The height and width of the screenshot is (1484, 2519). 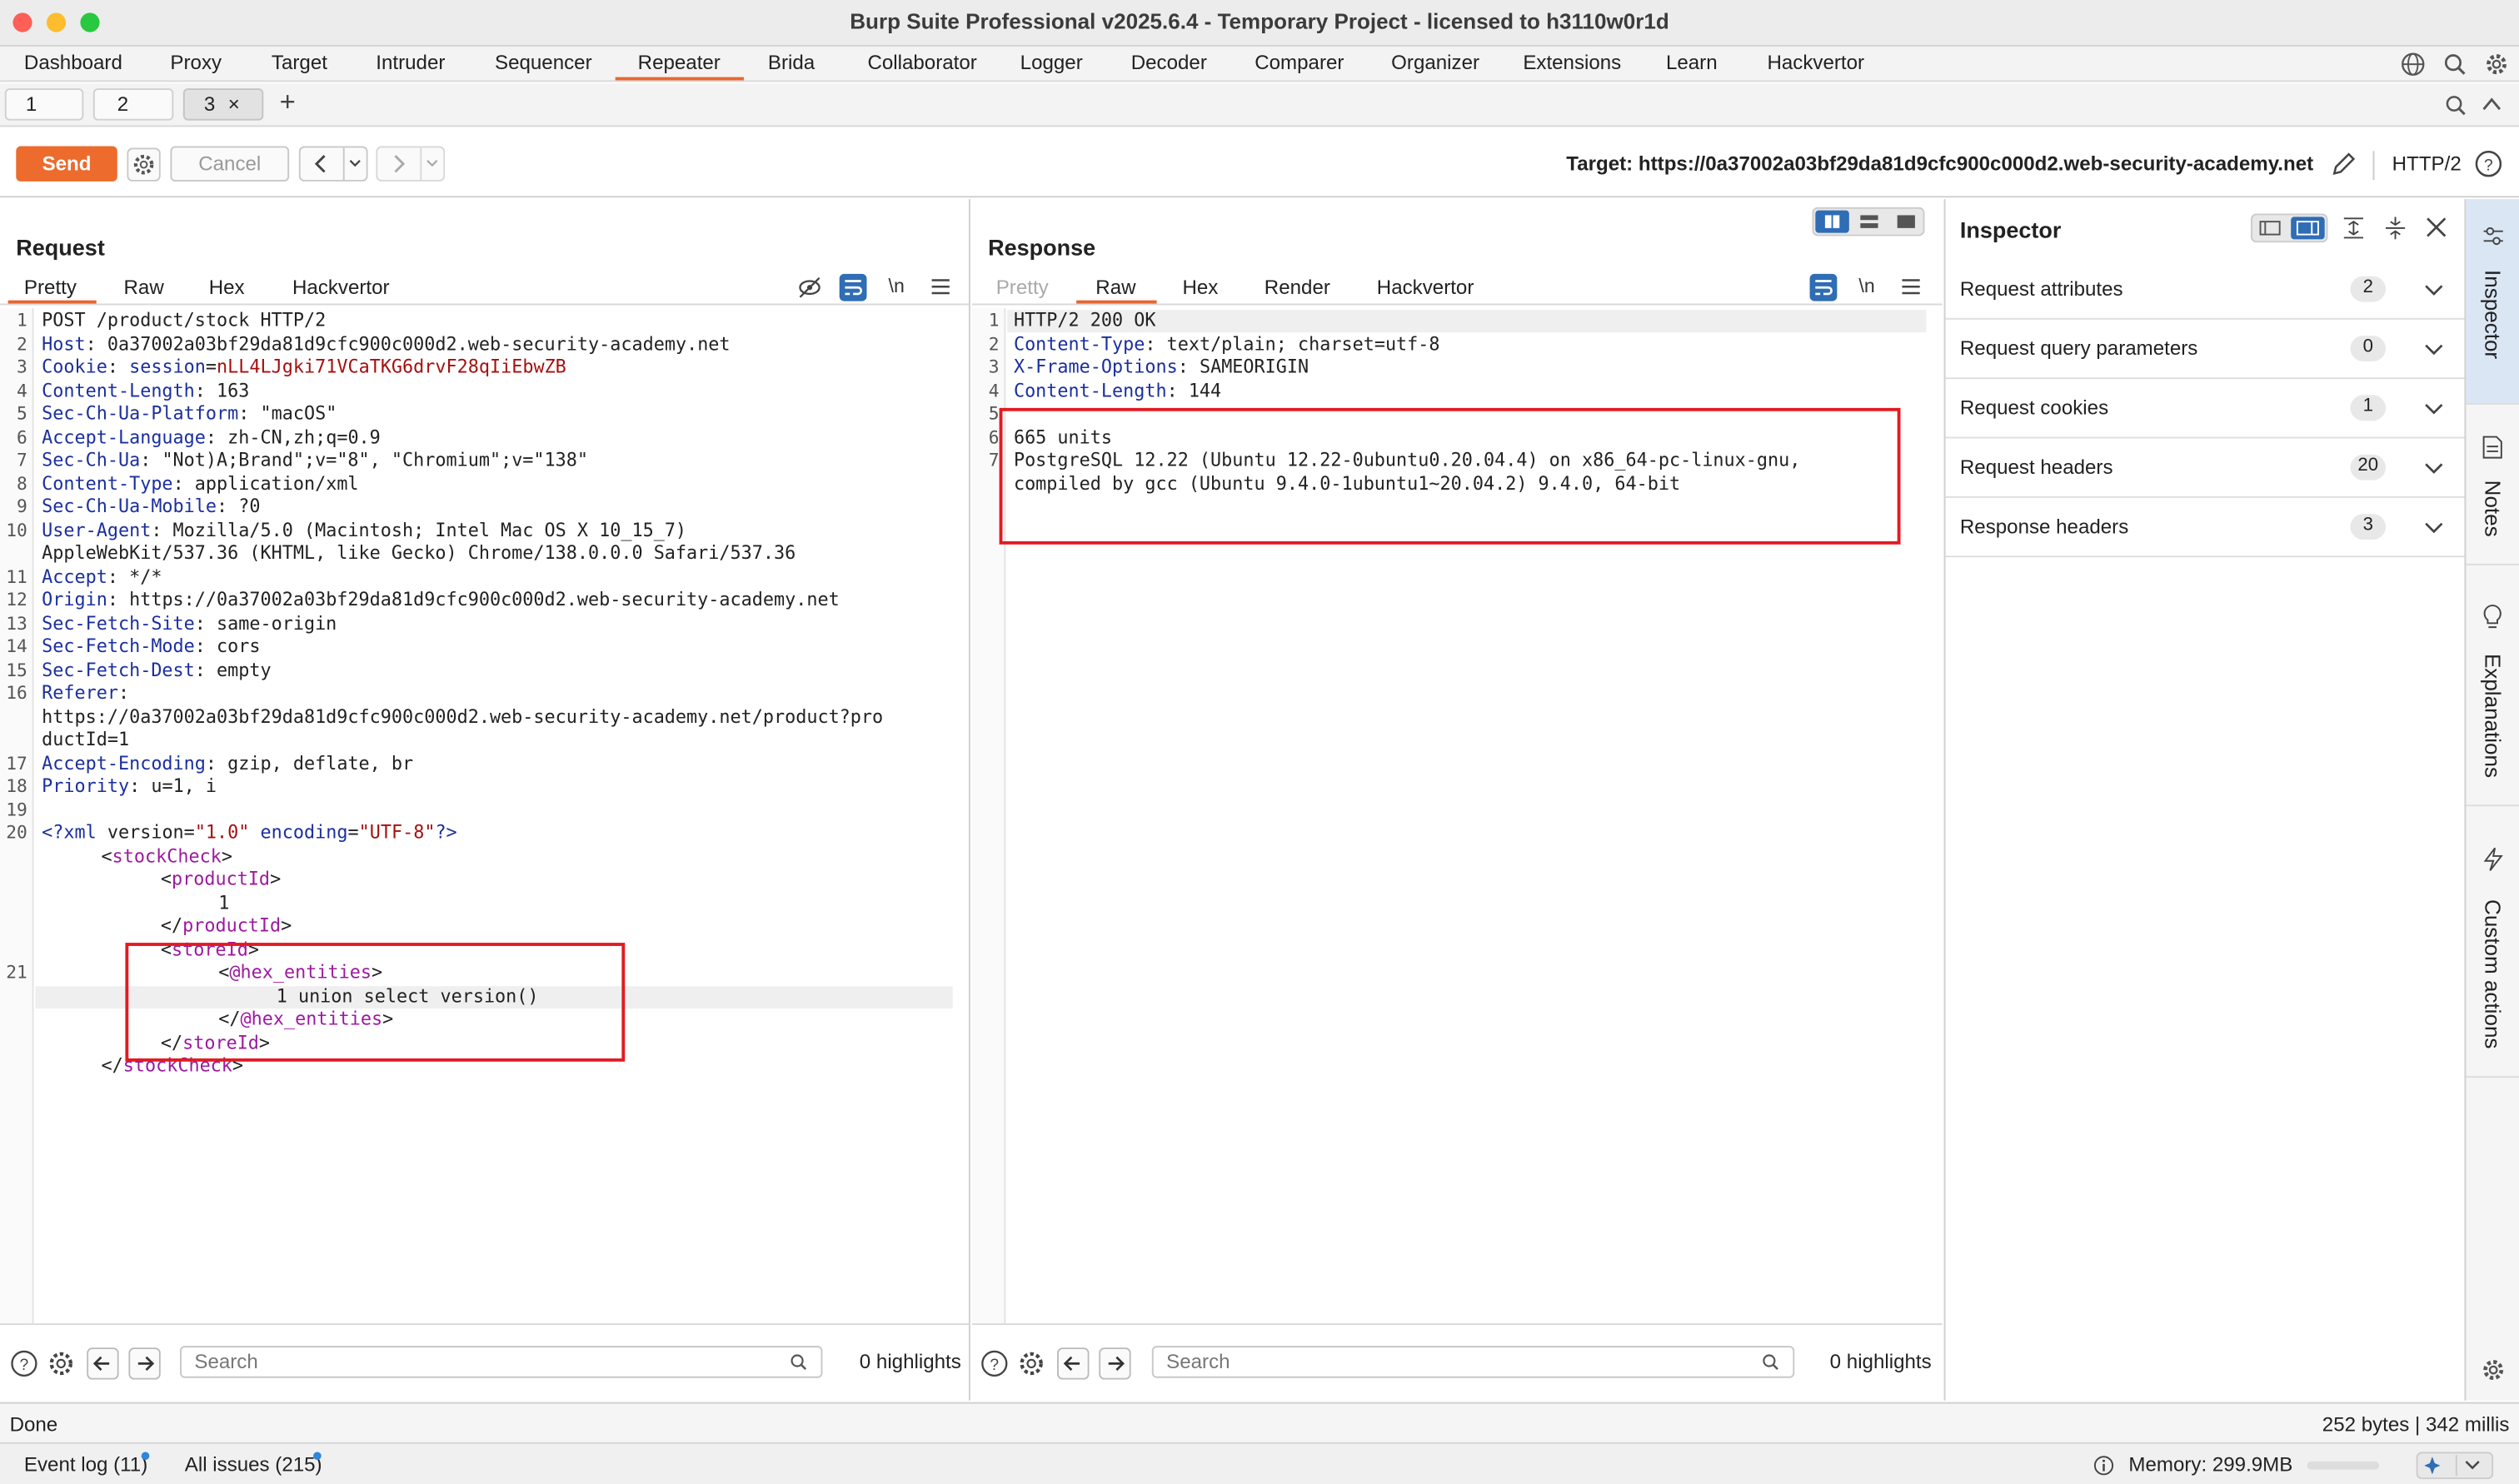 I want to click on header-key: User-Agent, so click(x=97, y=530).